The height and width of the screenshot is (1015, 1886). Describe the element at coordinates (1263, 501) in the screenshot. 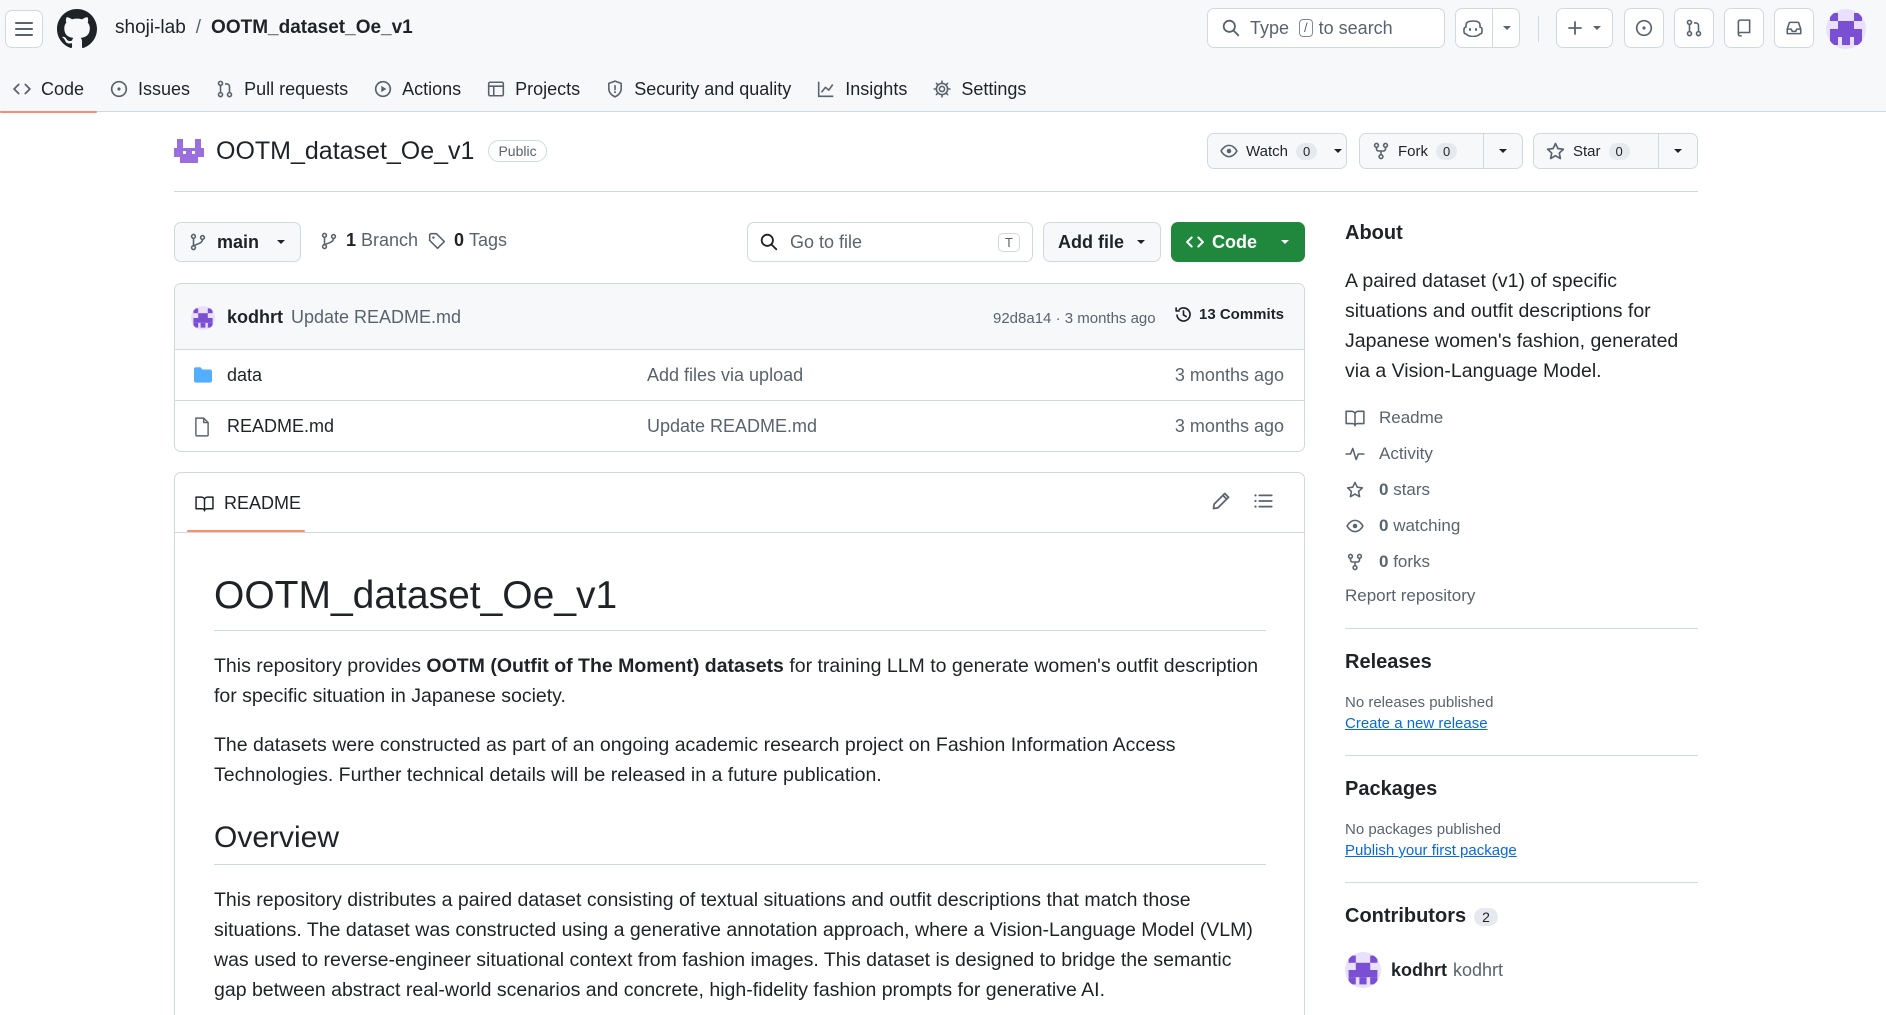

I see `list-icon` at that location.